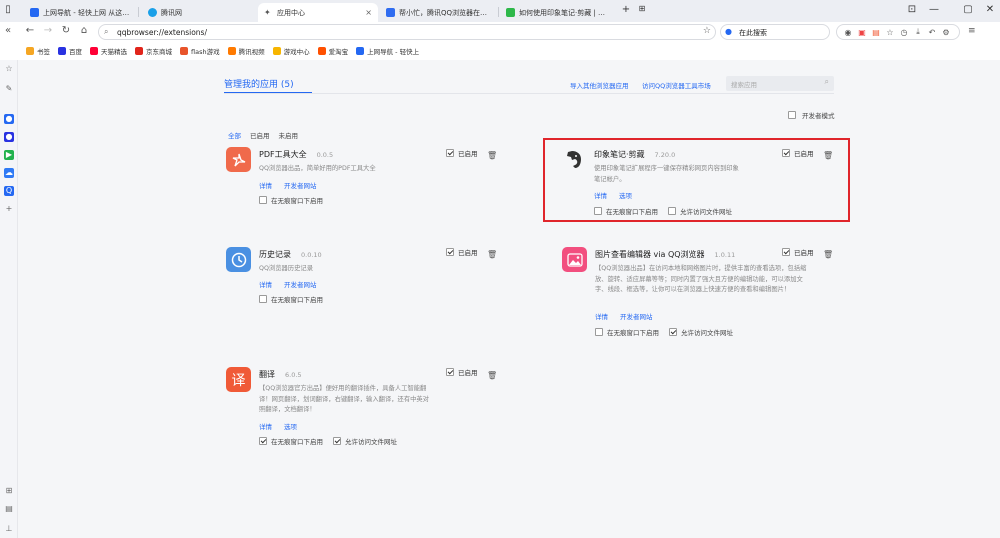 The width and height of the screenshot is (1000, 538). Describe the element at coordinates (200, 51) in the screenshot. I see `bookmark-item: flash游戏` at that location.